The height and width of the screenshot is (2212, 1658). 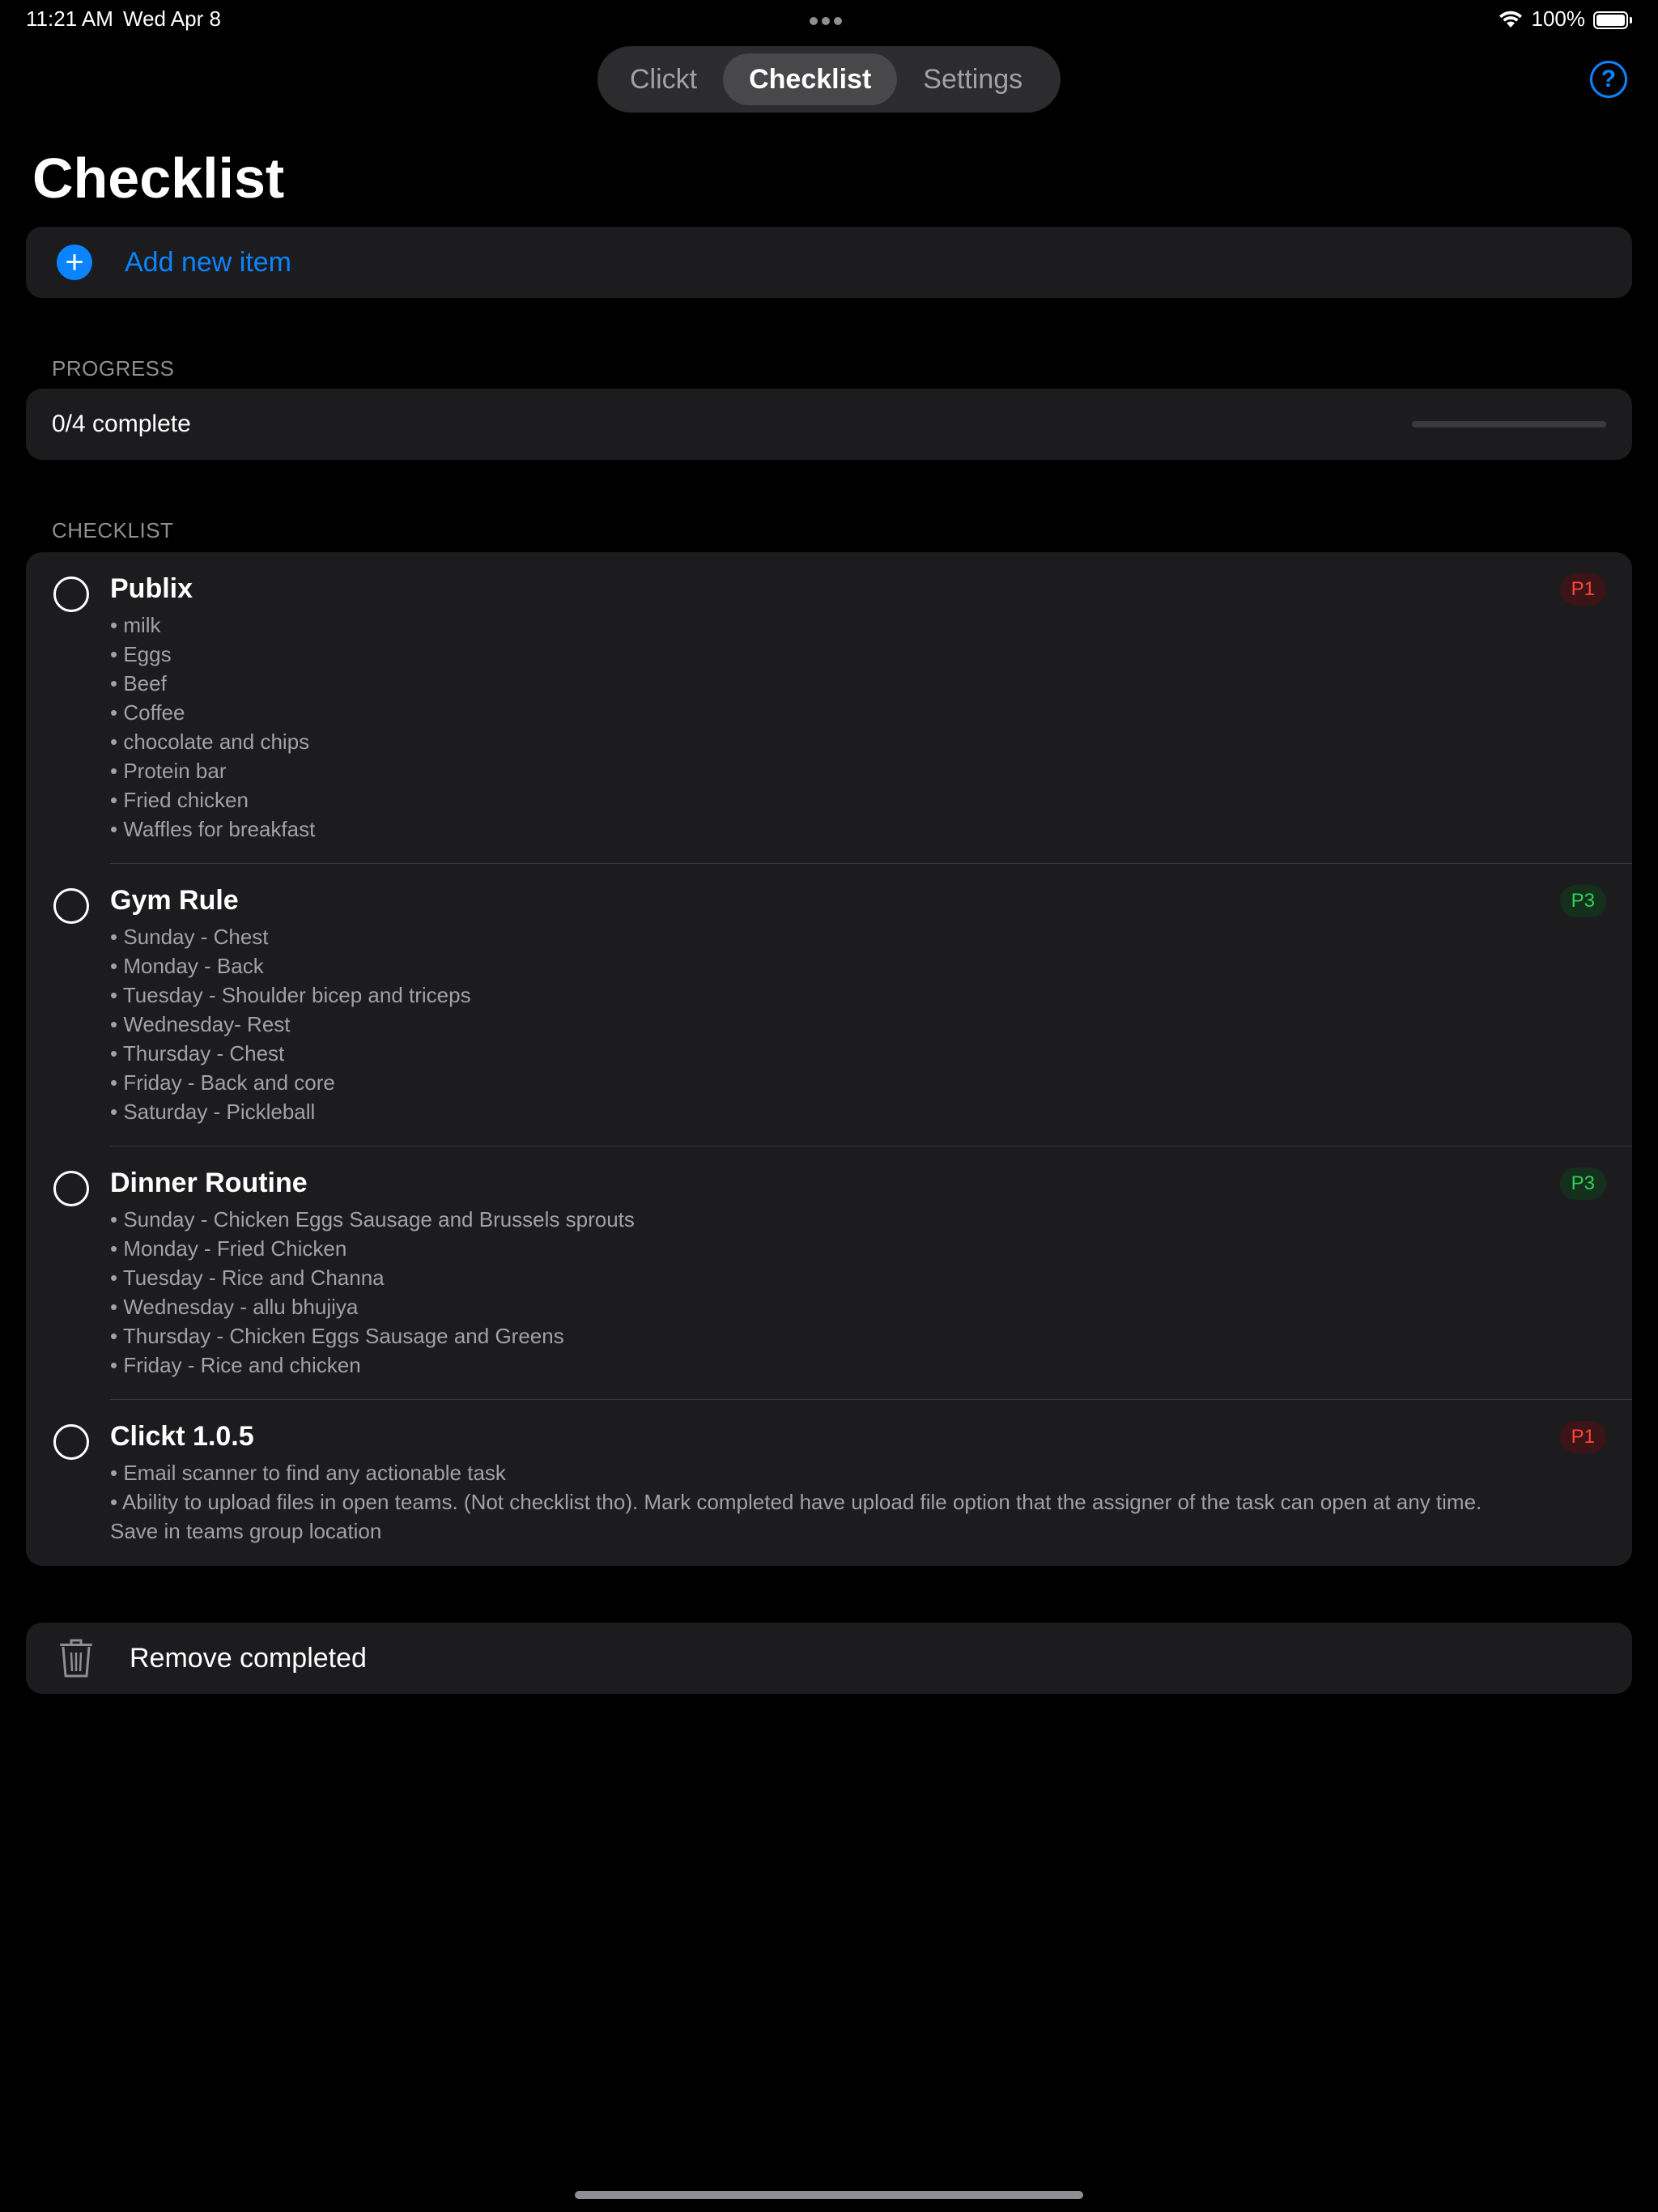 What do you see at coordinates (810, 79) in the screenshot?
I see `tab-checklist: Checklist` at bounding box center [810, 79].